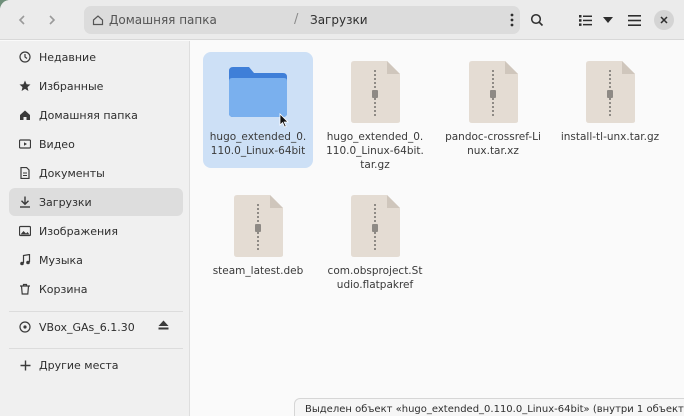 This screenshot has width=684, height=416. What do you see at coordinates (61, 260) in the screenshot?
I see `sidebar-item-label: Музыка` at bounding box center [61, 260].